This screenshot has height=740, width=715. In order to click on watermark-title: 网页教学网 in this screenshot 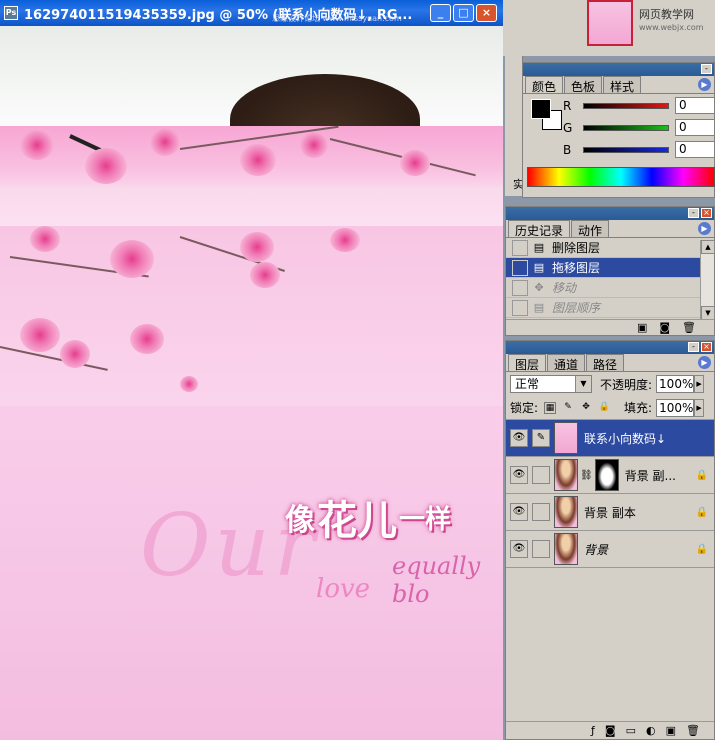, I will do `click(666, 14)`.